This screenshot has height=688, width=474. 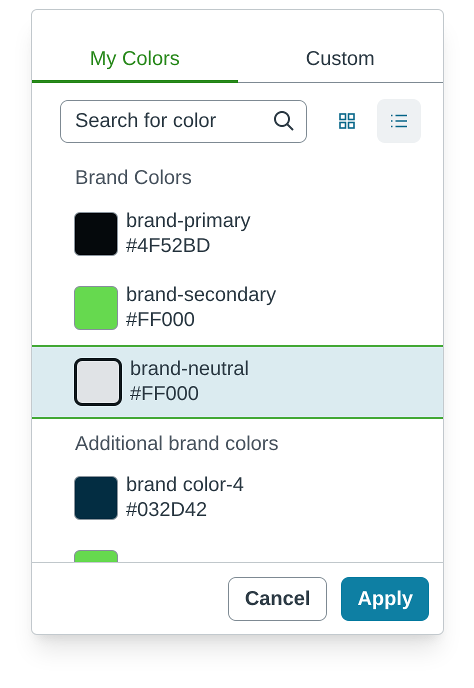 I want to click on color-name: brand-neutral, so click(x=189, y=369).